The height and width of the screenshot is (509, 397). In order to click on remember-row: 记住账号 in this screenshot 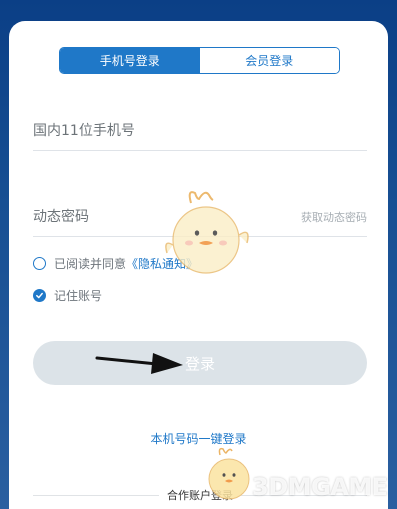, I will do `click(67, 295)`.